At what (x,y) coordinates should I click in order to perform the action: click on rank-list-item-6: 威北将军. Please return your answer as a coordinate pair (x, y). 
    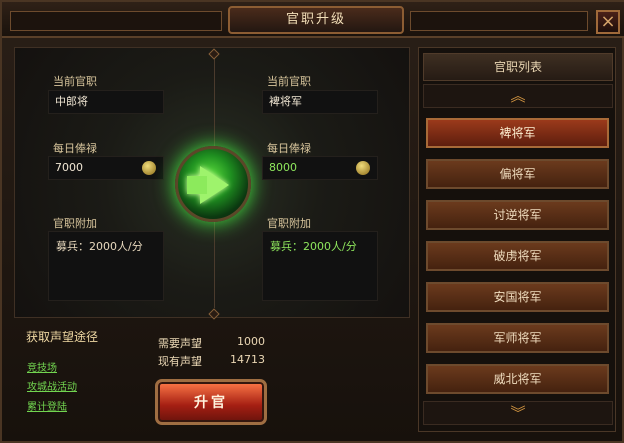
    Looking at the image, I should click on (517, 379).